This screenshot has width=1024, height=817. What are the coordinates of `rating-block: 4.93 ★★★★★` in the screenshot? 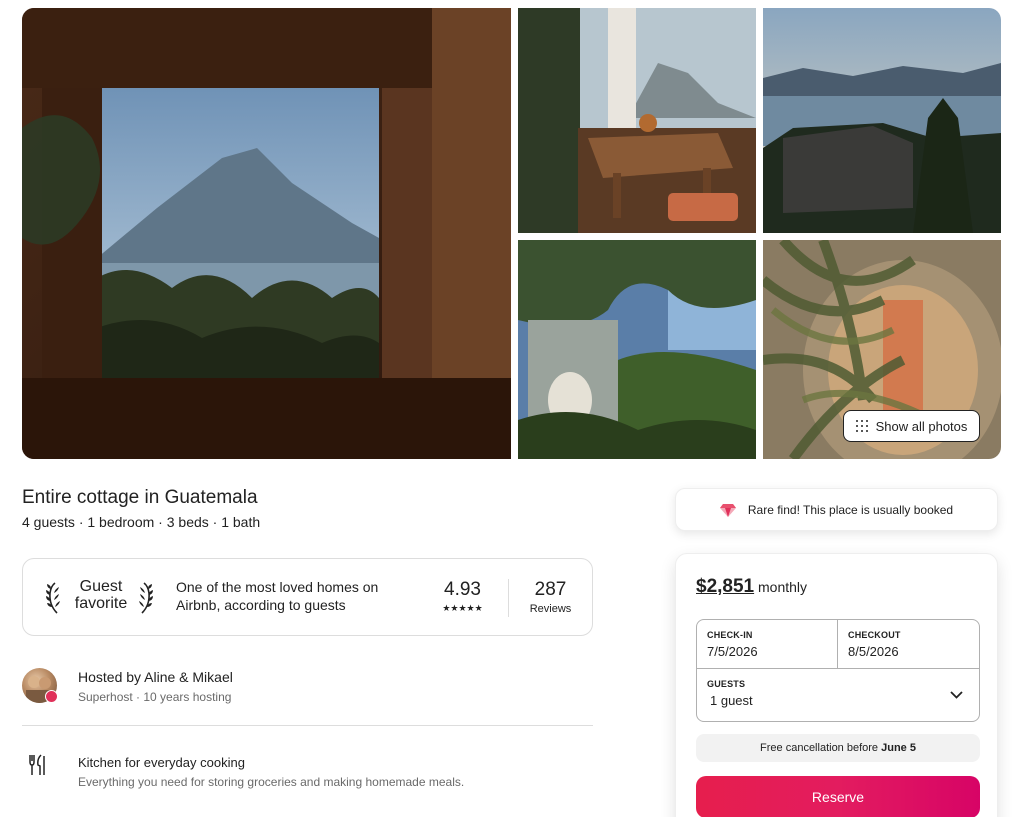 It's located at (462, 596).